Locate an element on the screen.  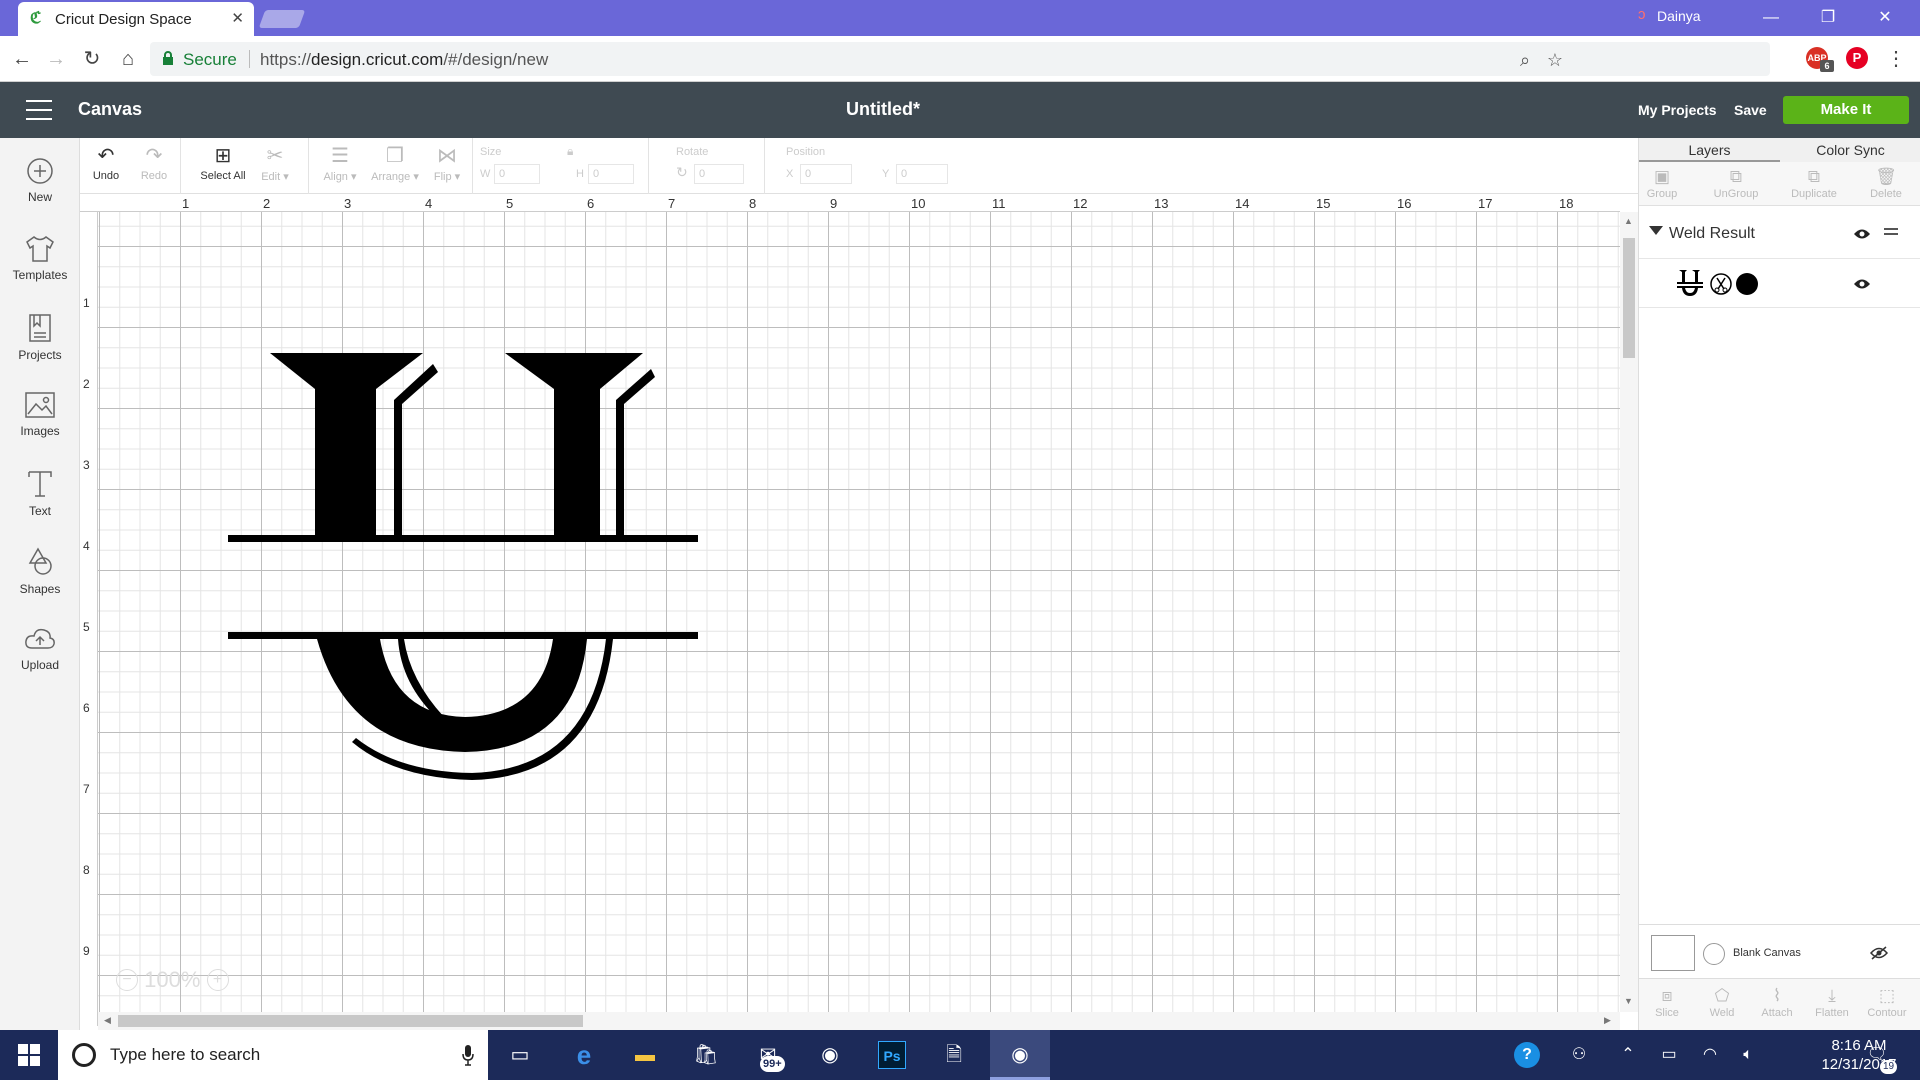
scroll-up-icon: ▲ is located at coordinates (1628, 221).